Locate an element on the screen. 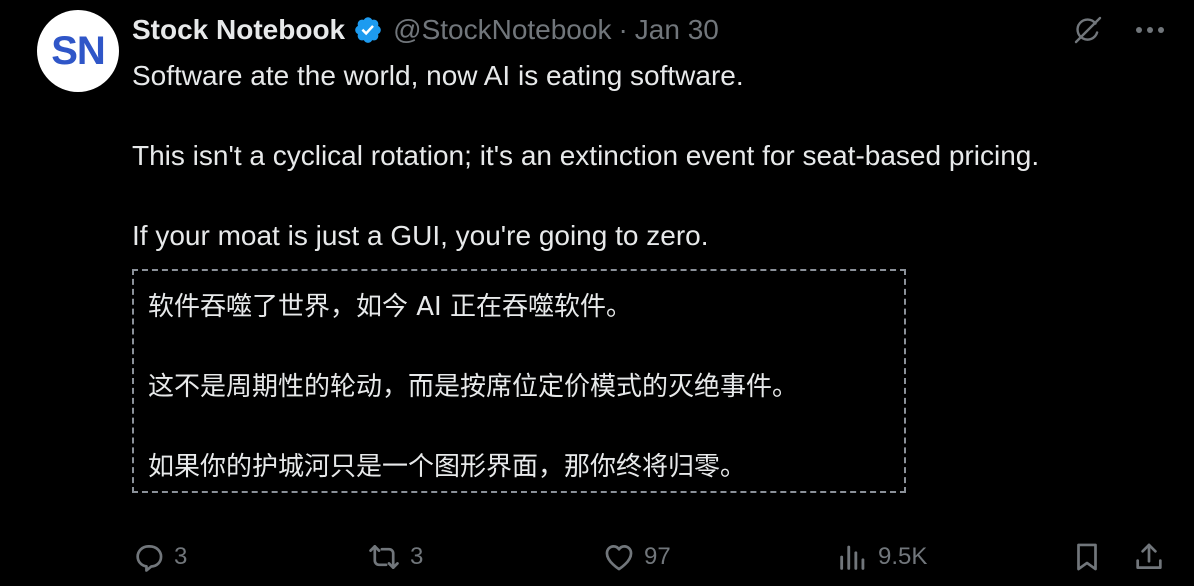 The width and height of the screenshot is (1194, 586). views-count: 9.5K is located at coordinates (903, 556).